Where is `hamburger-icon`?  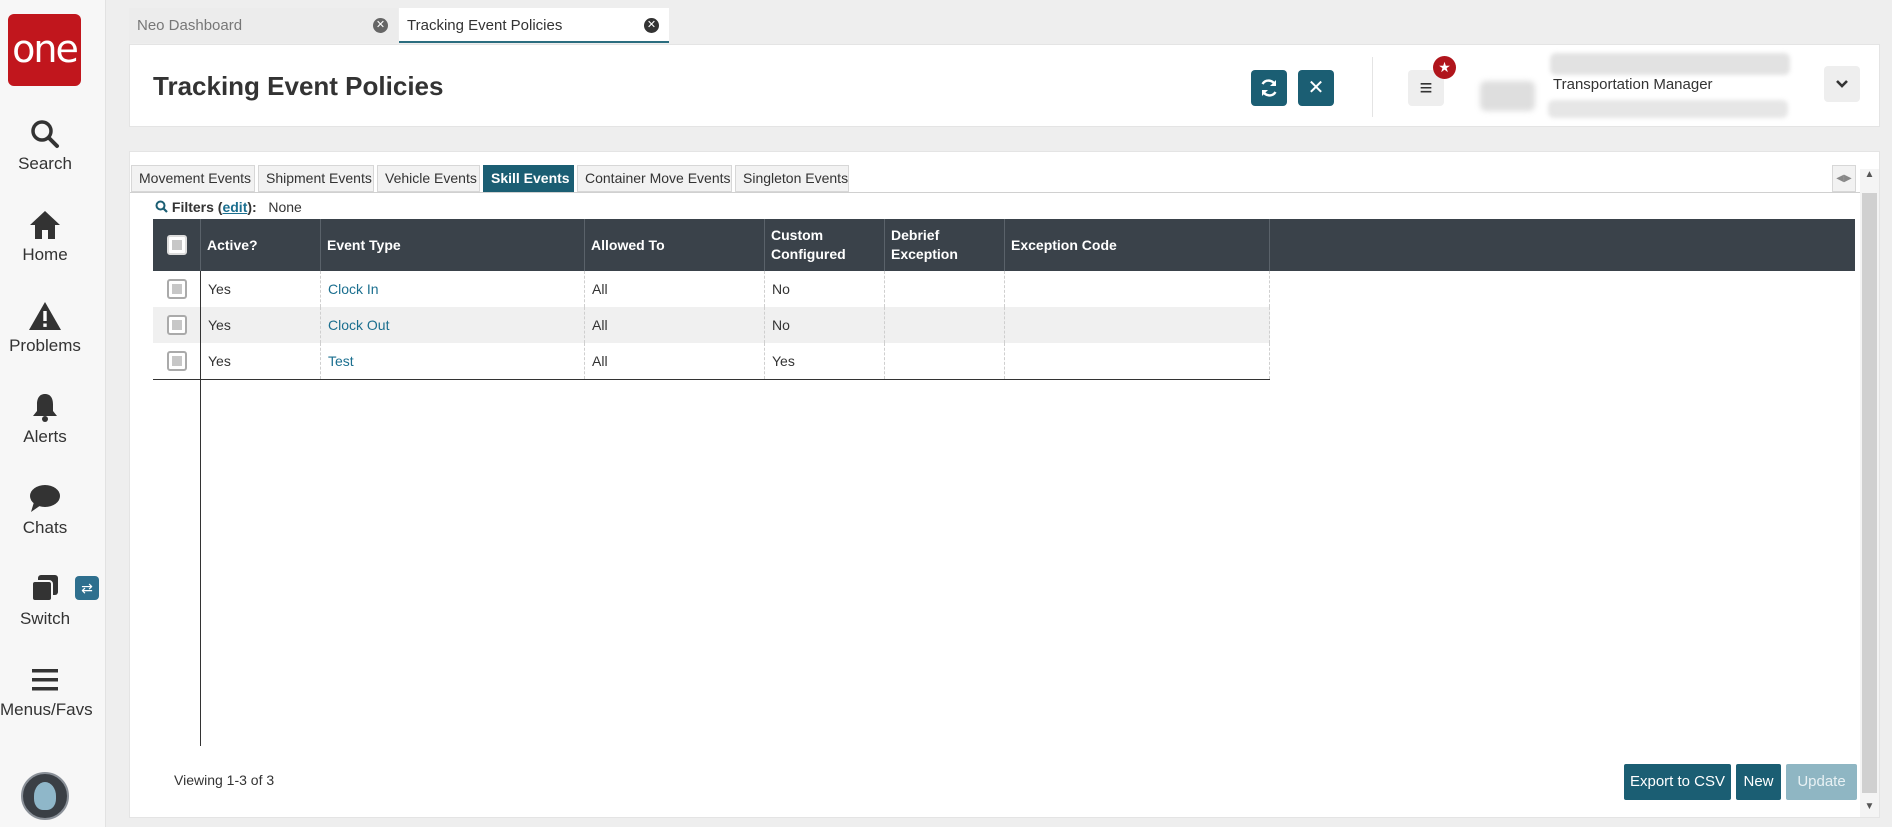 hamburger-icon is located at coordinates (45, 680).